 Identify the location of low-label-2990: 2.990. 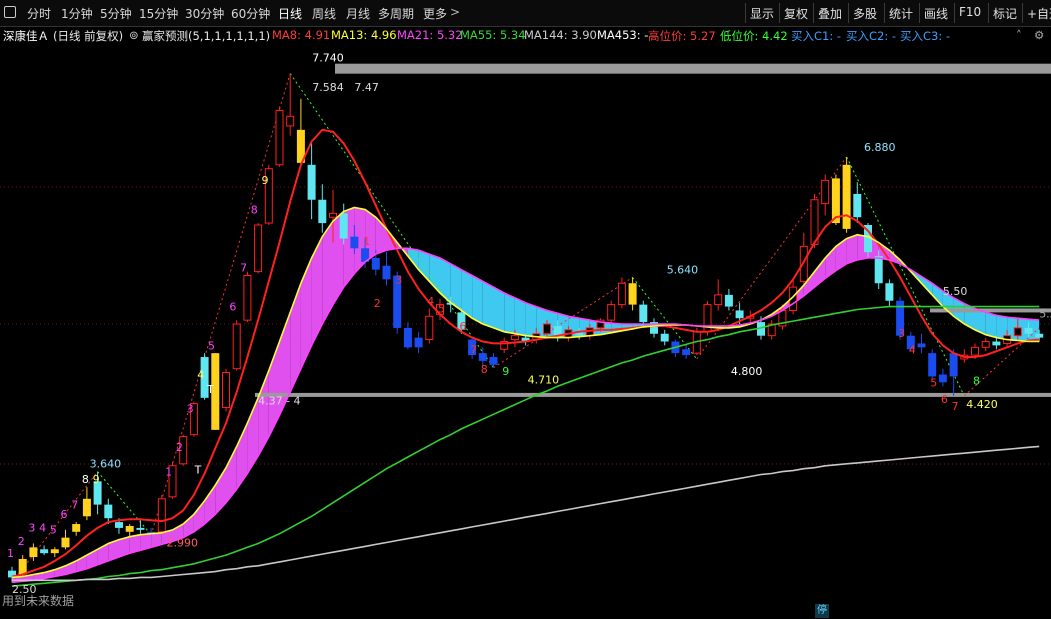
(183, 543).